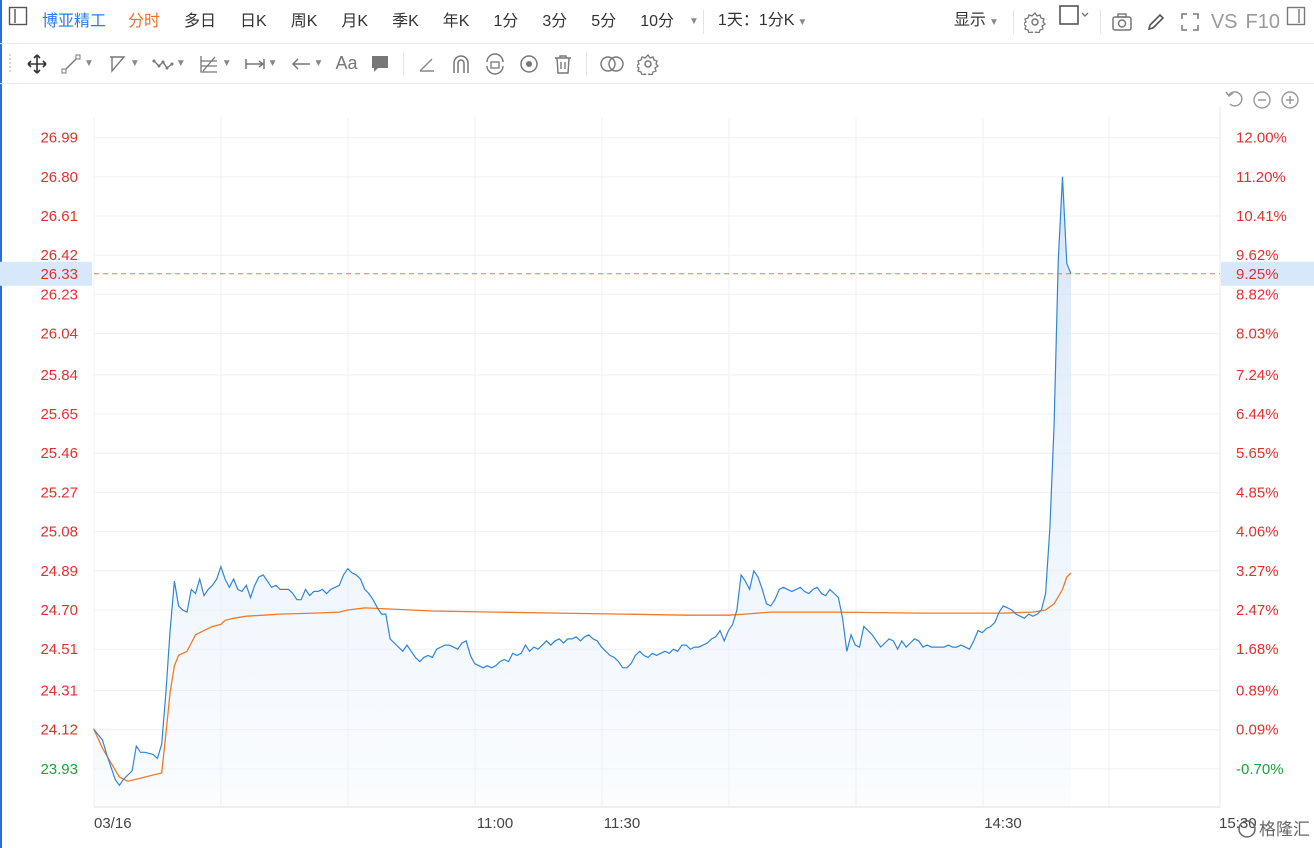  What do you see at coordinates (200, 22) in the screenshot?
I see `tab-1: 多日` at bounding box center [200, 22].